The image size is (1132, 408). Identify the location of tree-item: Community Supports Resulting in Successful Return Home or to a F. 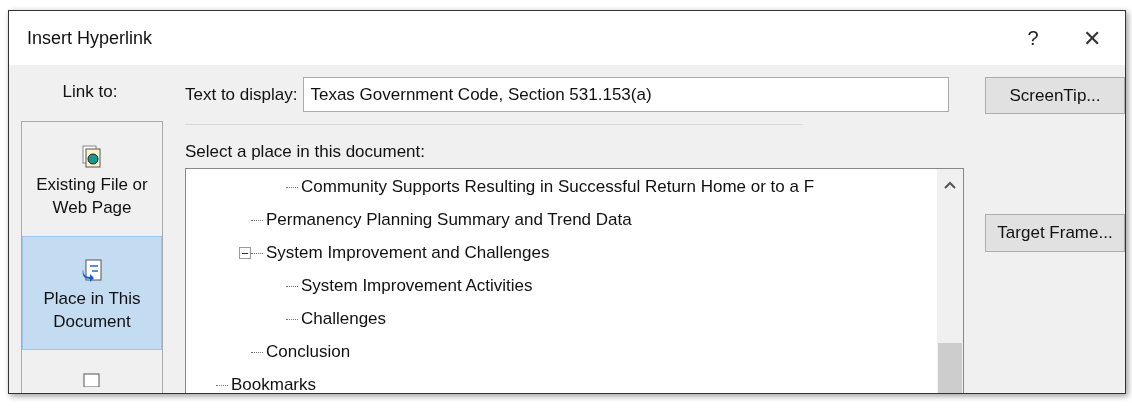
(558, 187).